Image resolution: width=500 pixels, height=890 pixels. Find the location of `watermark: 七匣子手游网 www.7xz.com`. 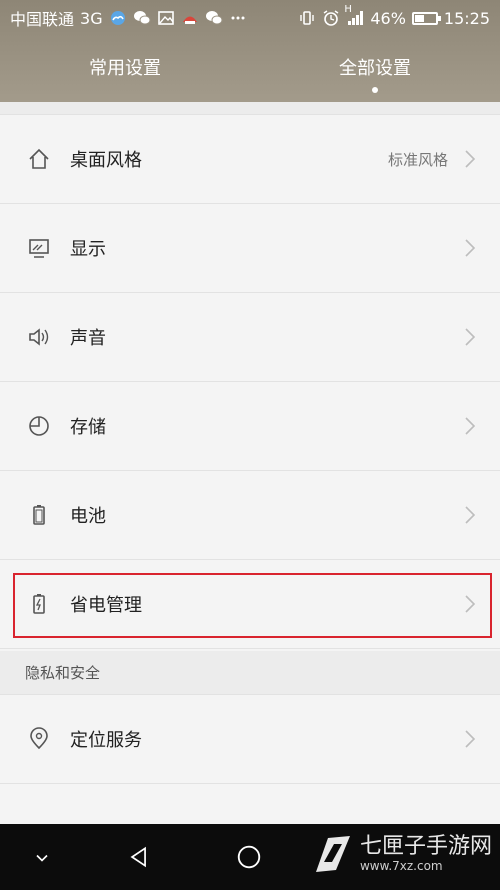

watermark: 七匣子手游网 www.7xz.com is located at coordinates (401, 854).